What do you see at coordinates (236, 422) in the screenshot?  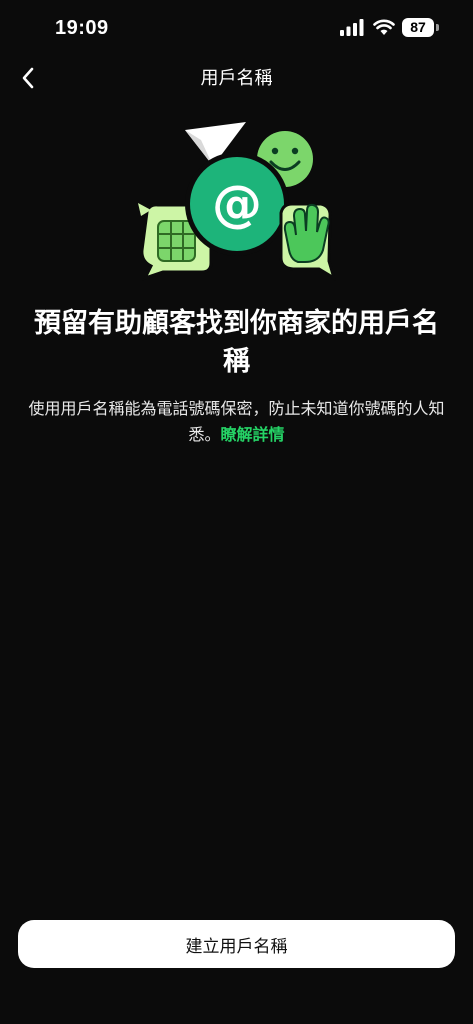 I see `description: 使用用戶名稱能為電話號碼保密，防止未知道你號碼的人知悉。瞭解詳情` at bounding box center [236, 422].